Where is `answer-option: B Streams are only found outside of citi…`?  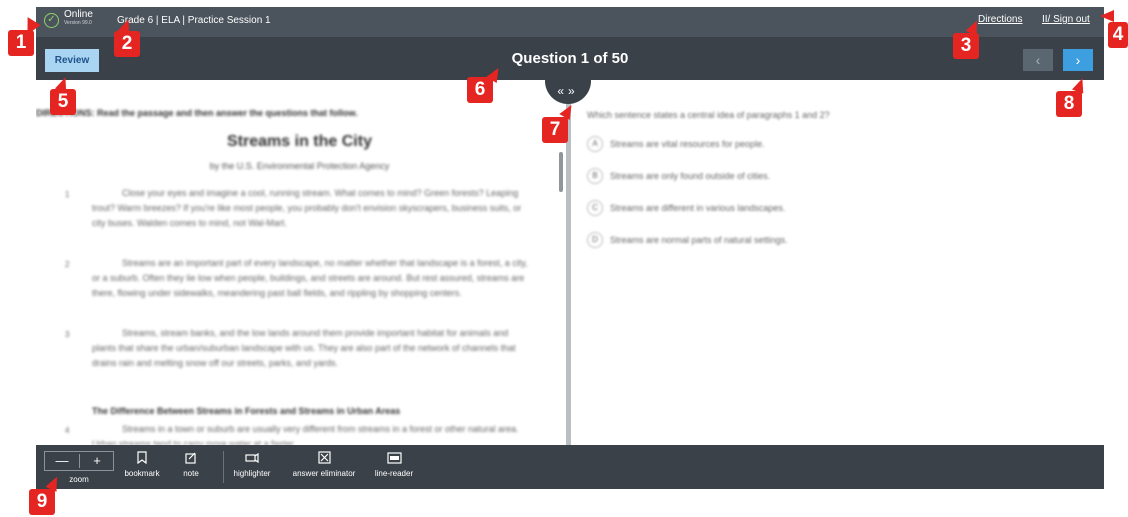 answer-option: B Streams are only found outside of citi… is located at coordinates (678, 176).